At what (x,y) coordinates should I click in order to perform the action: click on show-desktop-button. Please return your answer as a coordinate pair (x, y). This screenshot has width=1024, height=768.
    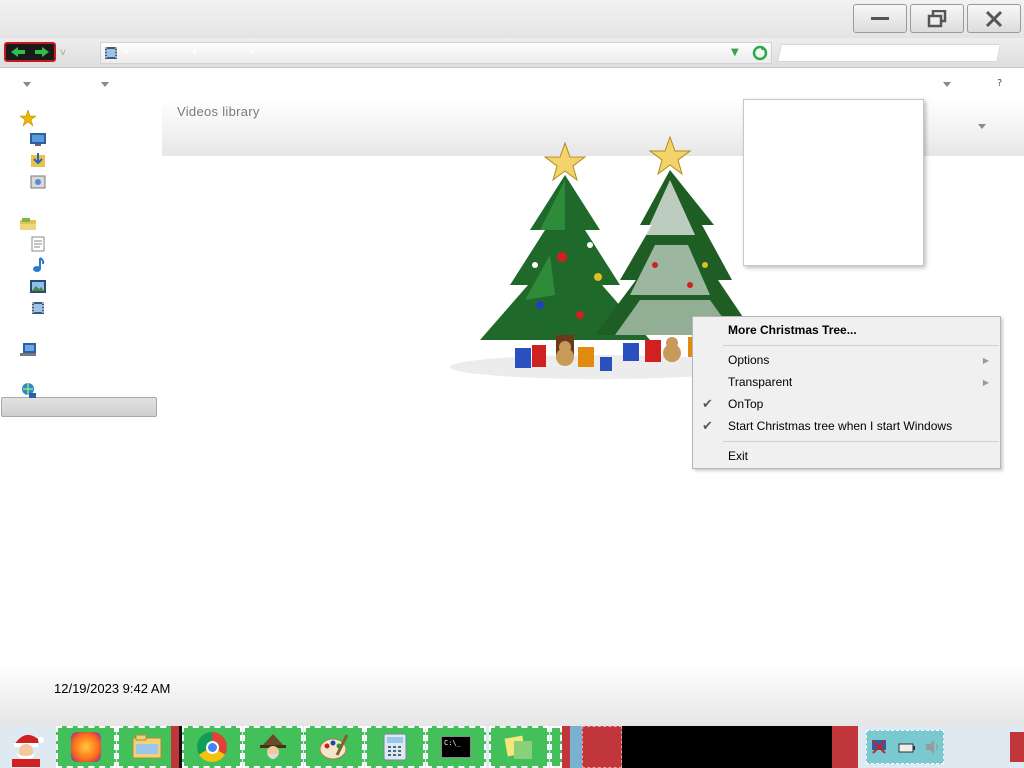
    Looking at the image, I should click on (1017, 747).